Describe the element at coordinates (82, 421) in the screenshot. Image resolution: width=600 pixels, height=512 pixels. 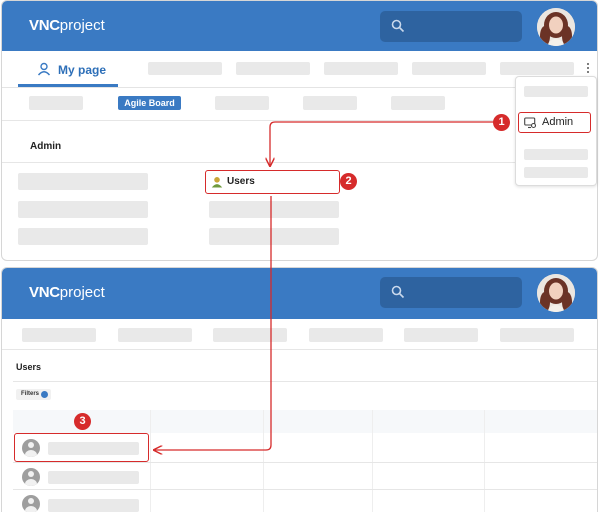
I see `step-badge-3: 3` at that location.